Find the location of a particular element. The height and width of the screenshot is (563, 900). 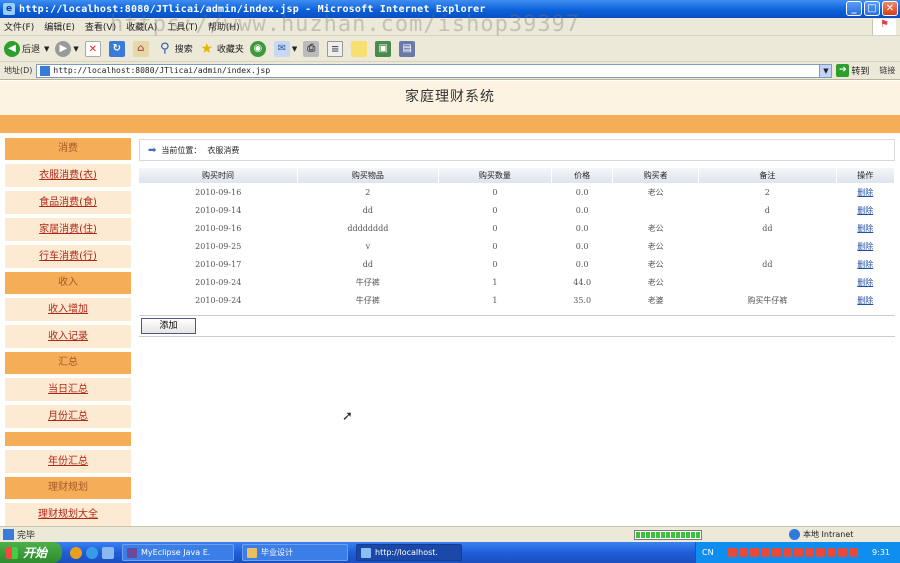

sidebar-item: 家居消费(住) is located at coordinates (68, 229).